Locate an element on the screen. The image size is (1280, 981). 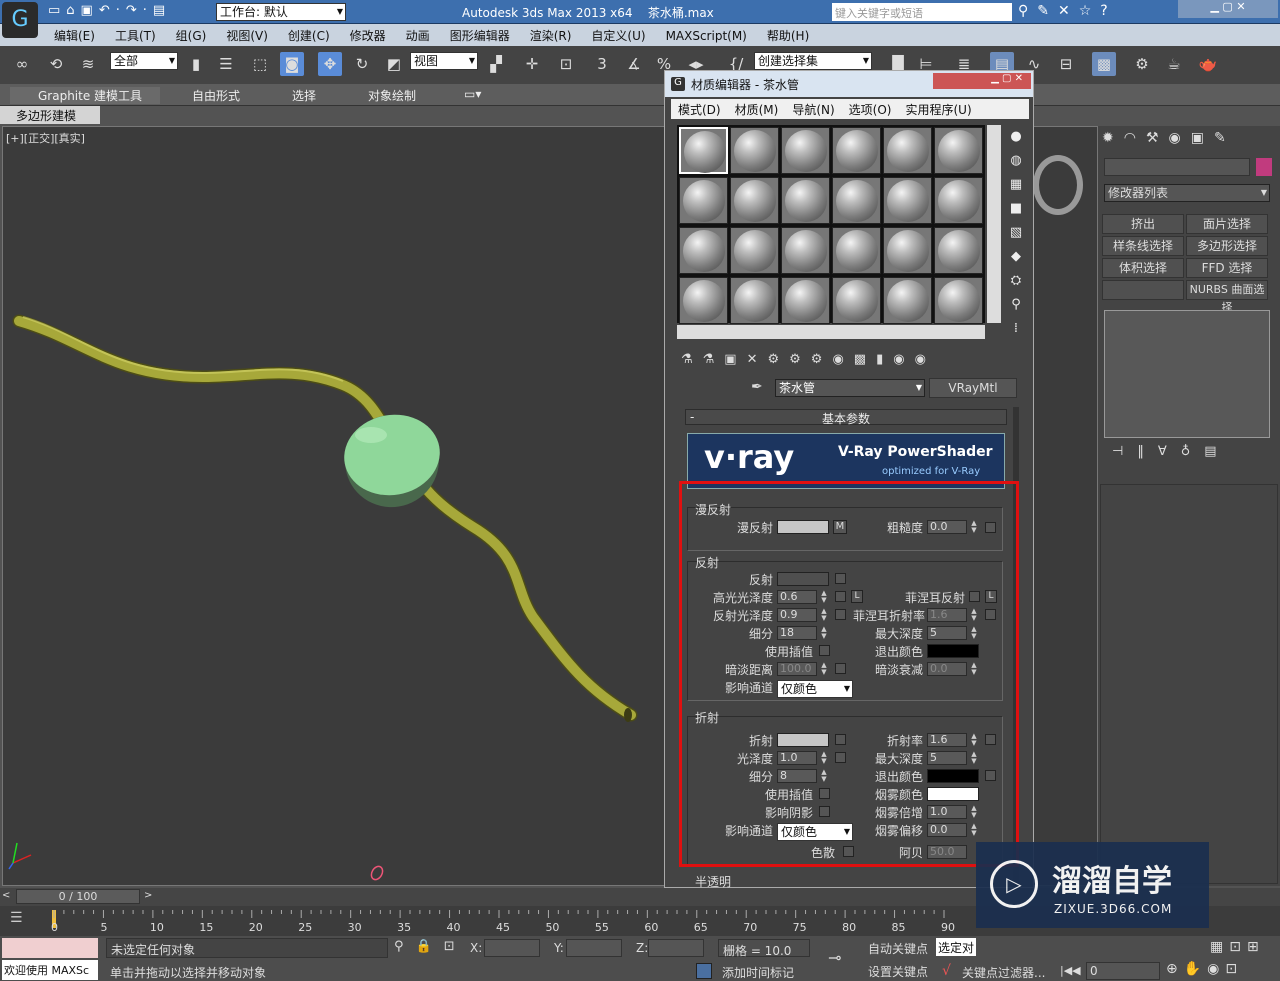
stack-tools-icons: ⊣‖∀♁▤ is located at coordinates (1171, 451).